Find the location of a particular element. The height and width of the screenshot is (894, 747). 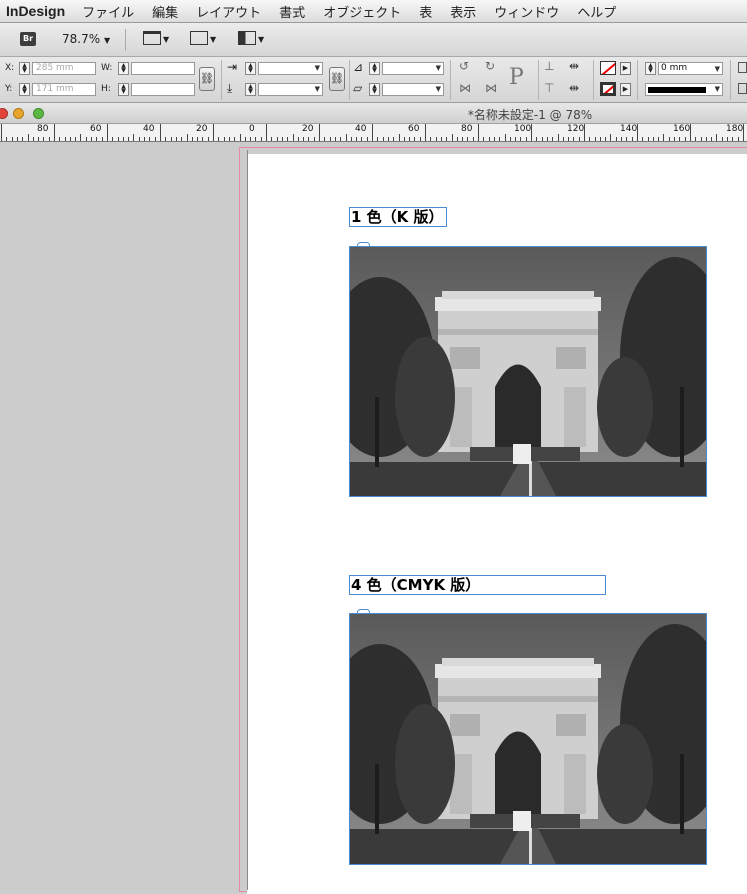

image-frame-k-plate is located at coordinates (528, 371).